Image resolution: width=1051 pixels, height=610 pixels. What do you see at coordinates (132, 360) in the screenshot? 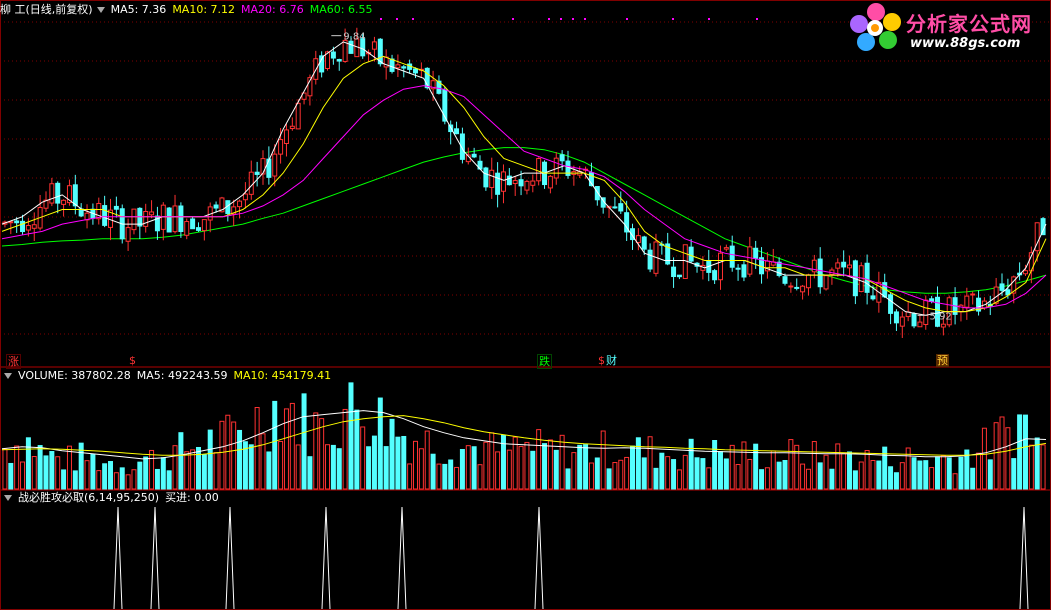
I see `event-mark-dollar-1: $` at bounding box center [132, 360].